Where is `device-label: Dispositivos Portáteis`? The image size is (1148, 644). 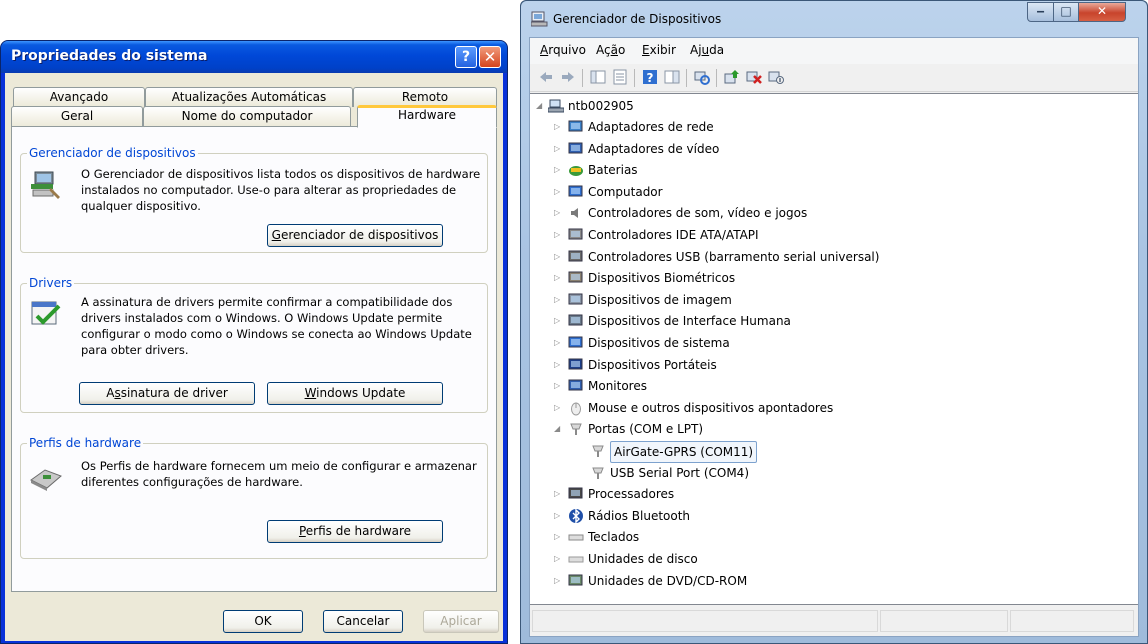 device-label: Dispositivos Portáteis is located at coordinates (652, 365).